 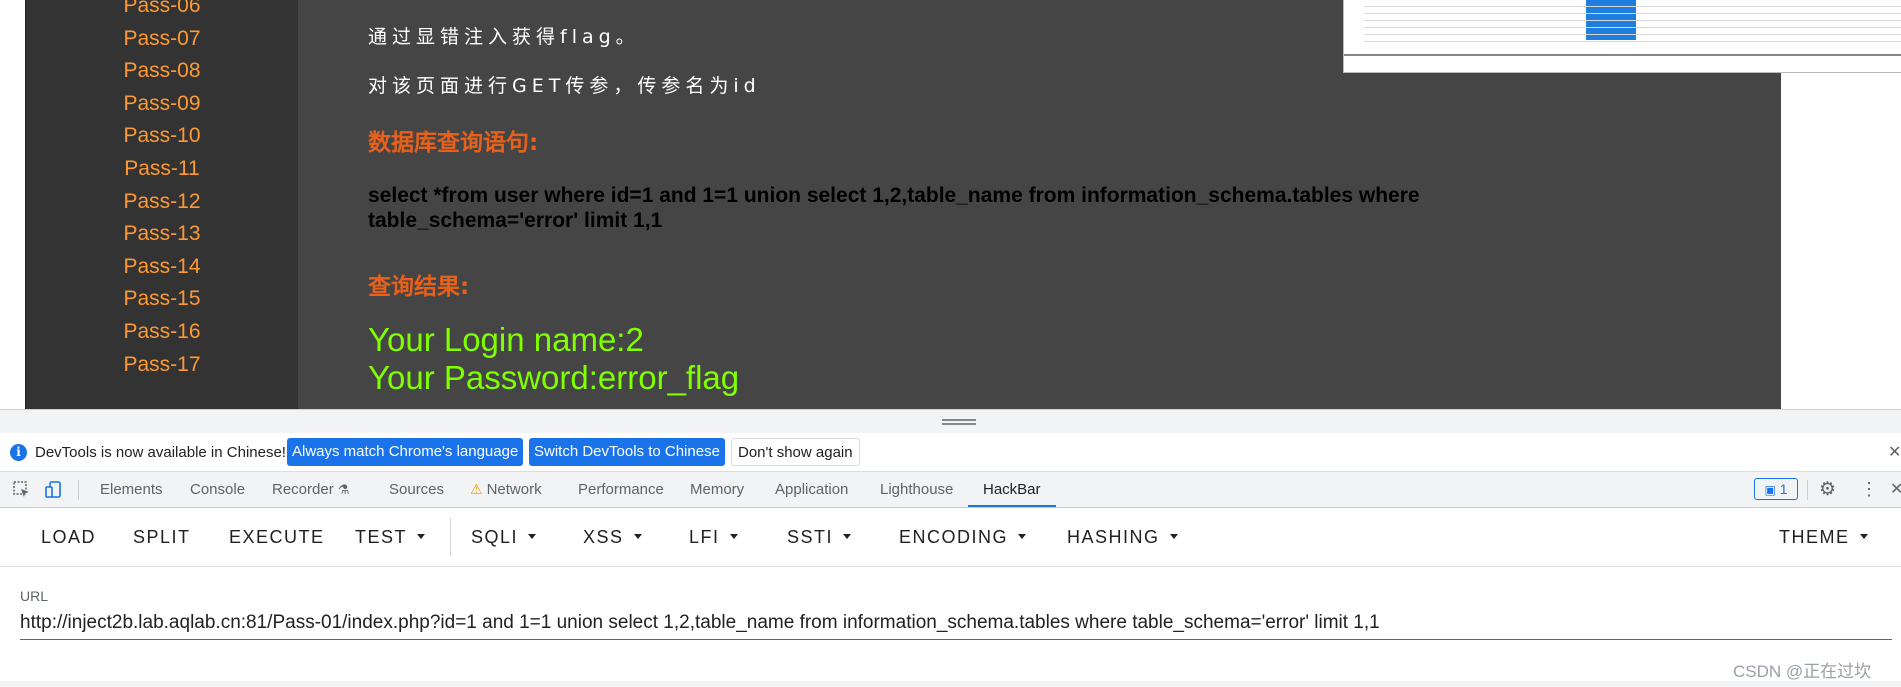 I want to click on xss-dropdown: XSS, so click(x=612, y=537).